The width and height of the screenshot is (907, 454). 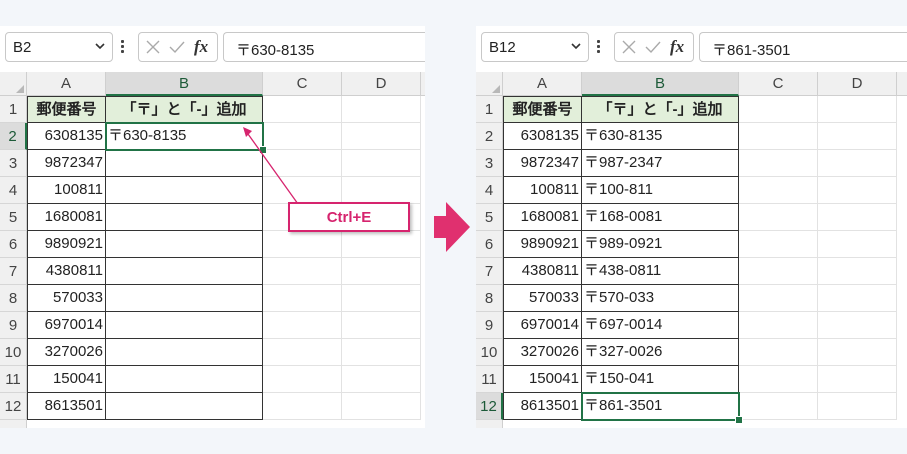 What do you see at coordinates (452, 227) in the screenshot?
I see `right-arrow-icon` at bounding box center [452, 227].